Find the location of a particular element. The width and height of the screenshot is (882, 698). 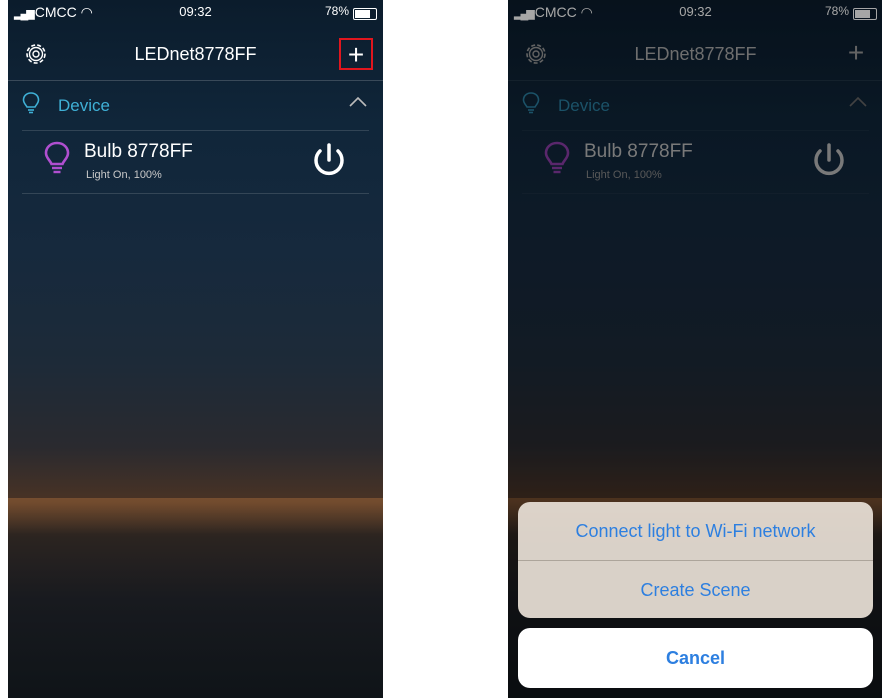

horizon-glow is located at coordinates (195, 516).